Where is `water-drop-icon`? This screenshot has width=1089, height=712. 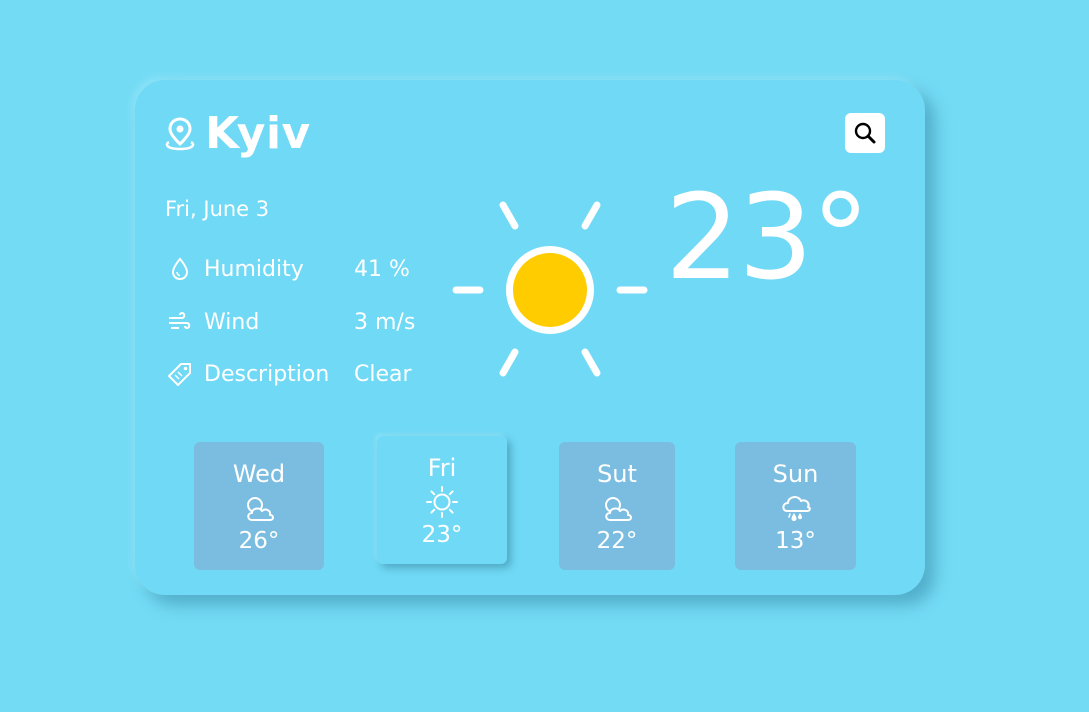
water-drop-icon is located at coordinates (180, 269).